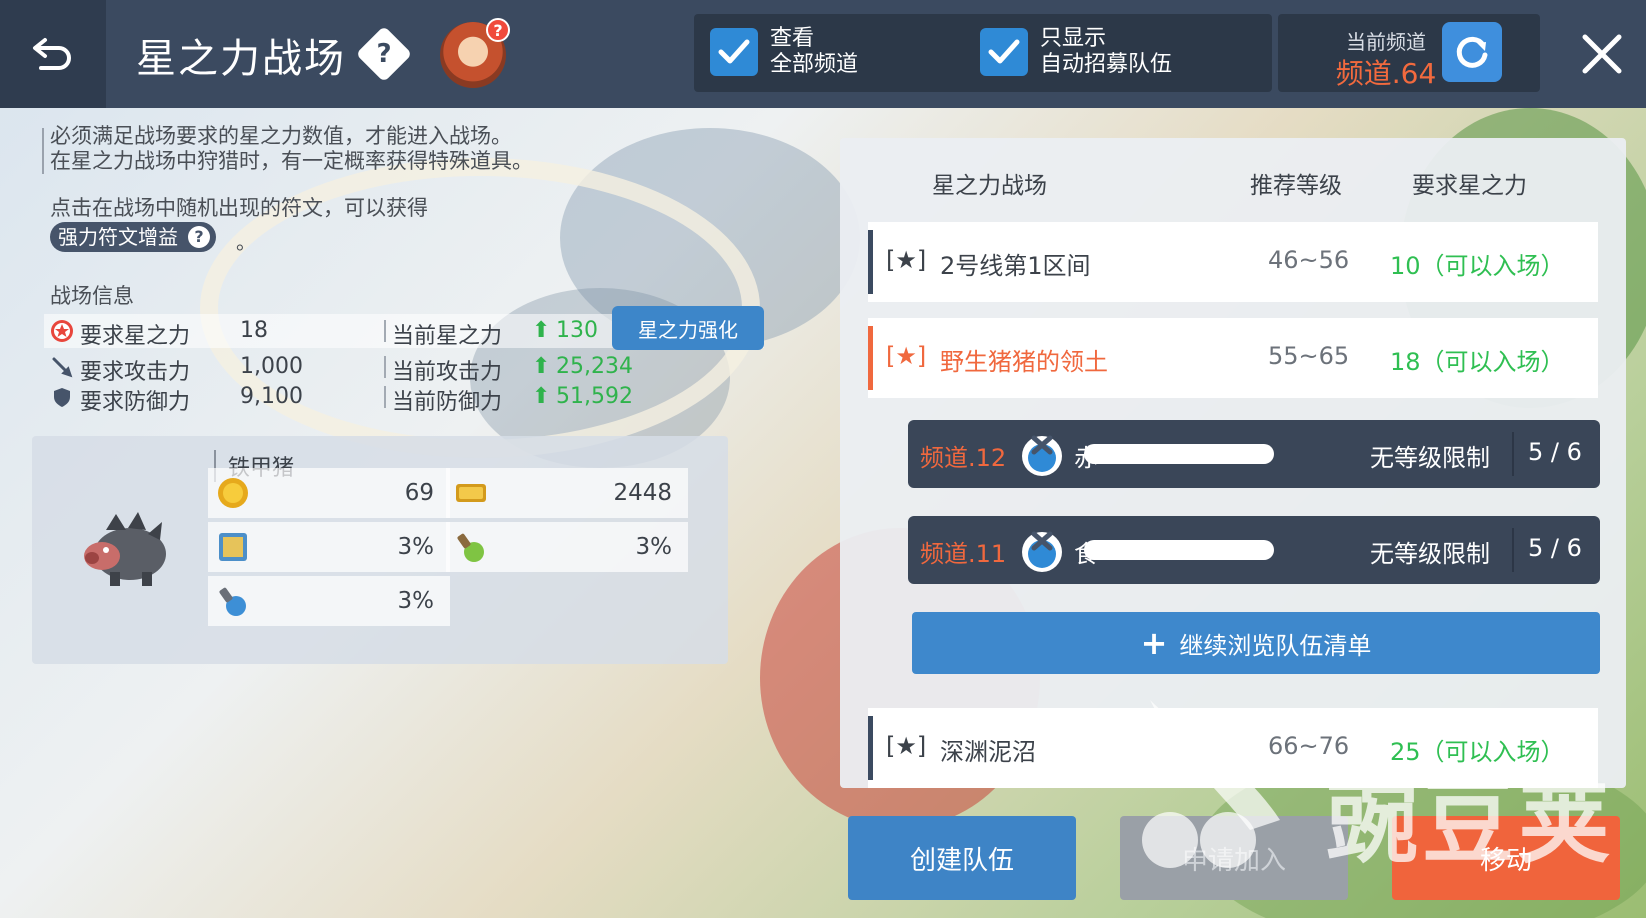  I want to click on sword-icon, so click(62, 367).